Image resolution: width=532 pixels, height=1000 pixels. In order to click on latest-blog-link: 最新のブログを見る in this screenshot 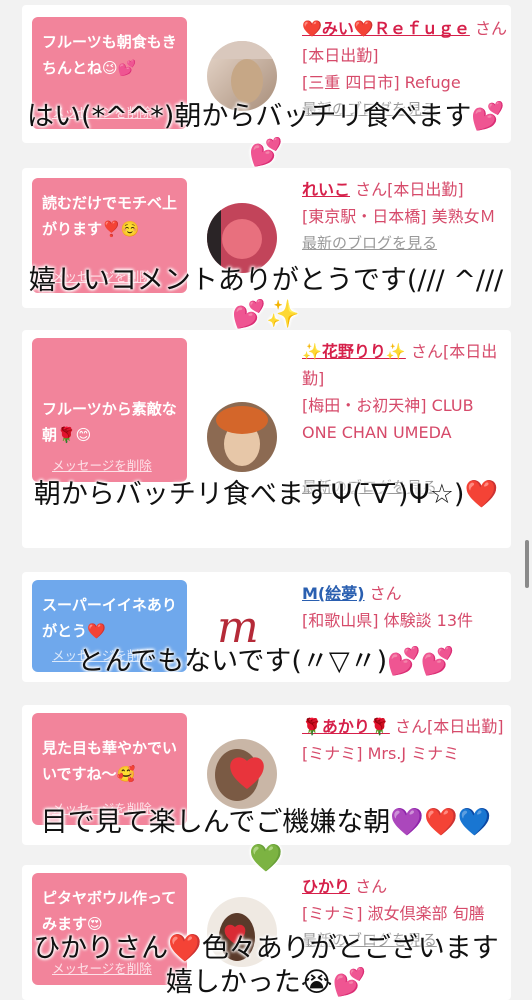, I will do `click(404, 243)`.